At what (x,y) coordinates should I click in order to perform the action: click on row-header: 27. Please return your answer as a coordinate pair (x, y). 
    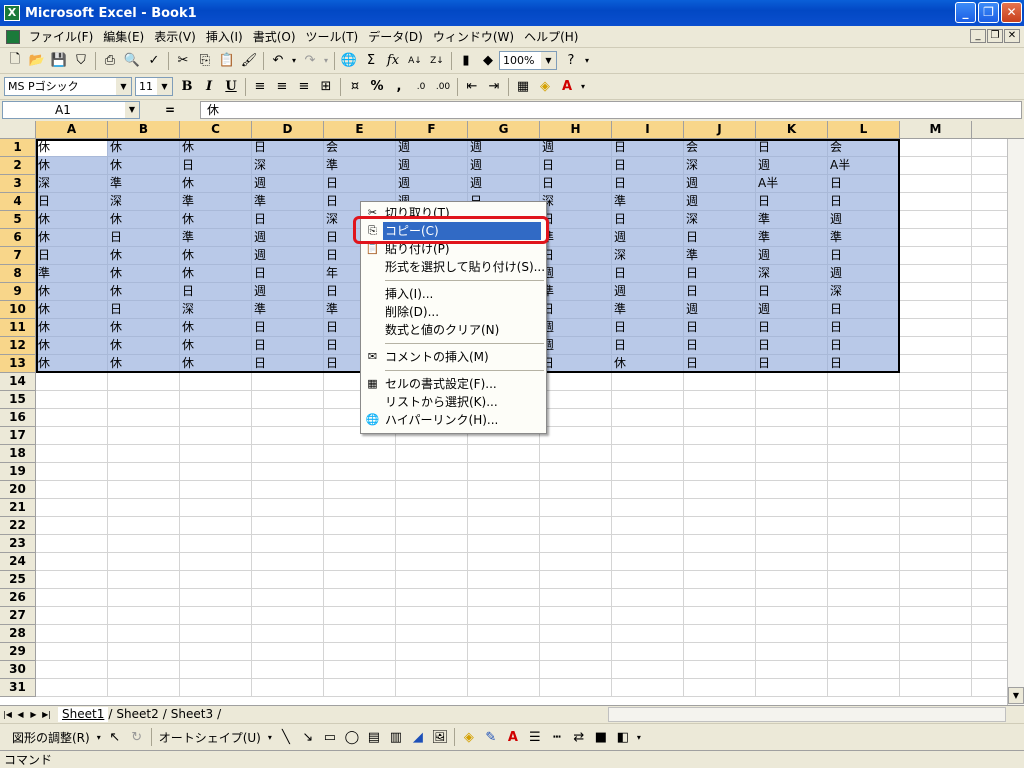
    Looking at the image, I should click on (18, 616).